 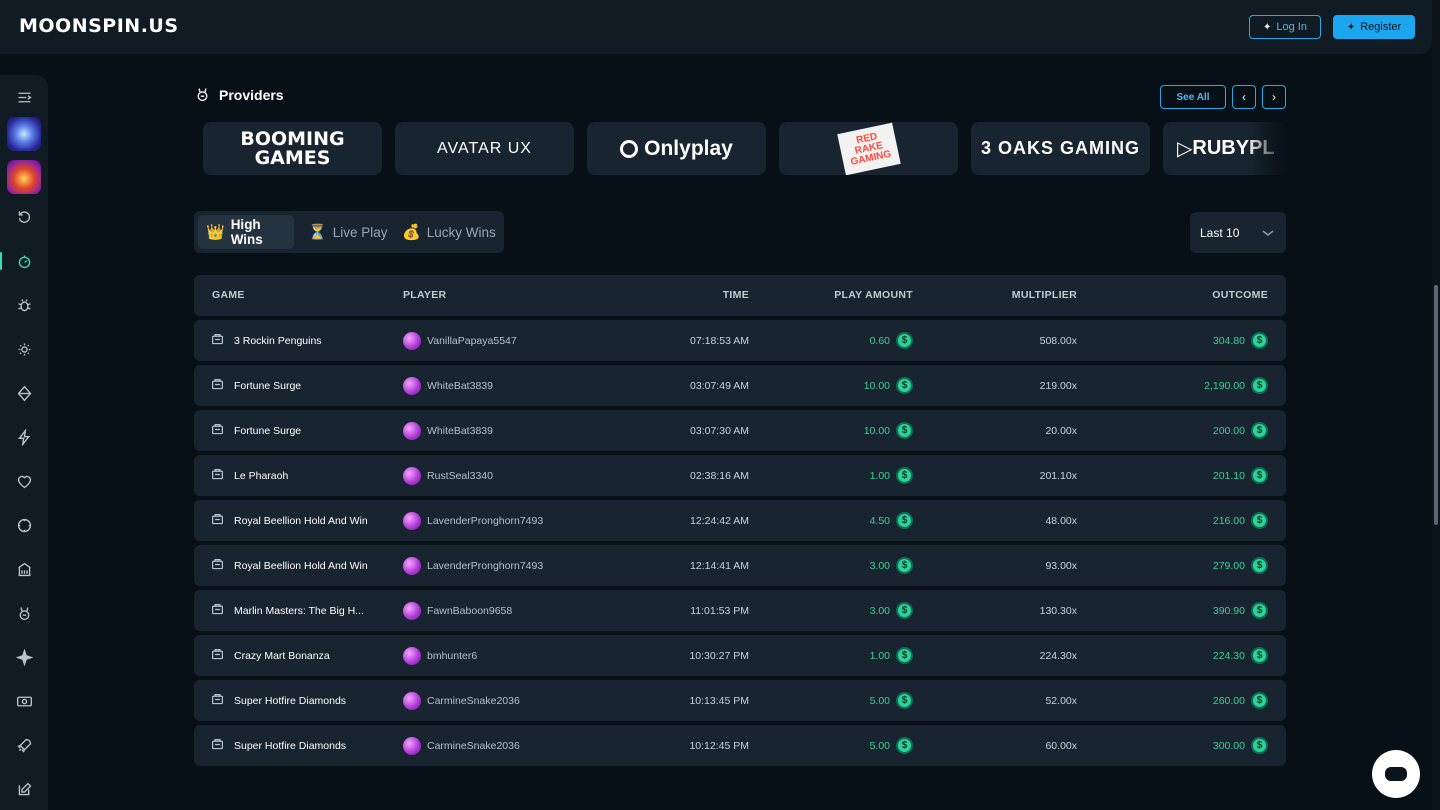 I want to click on outcome-value: 304.80, so click(x=1228, y=340).